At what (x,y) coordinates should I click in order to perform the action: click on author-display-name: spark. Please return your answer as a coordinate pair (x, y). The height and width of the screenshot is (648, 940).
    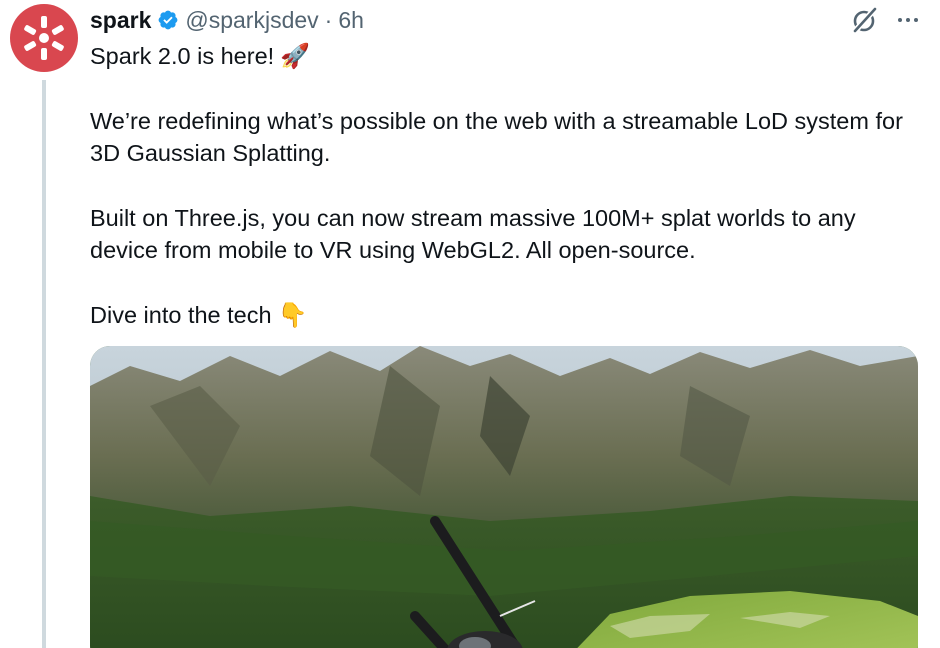
    Looking at the image, I should click on (120, 20).